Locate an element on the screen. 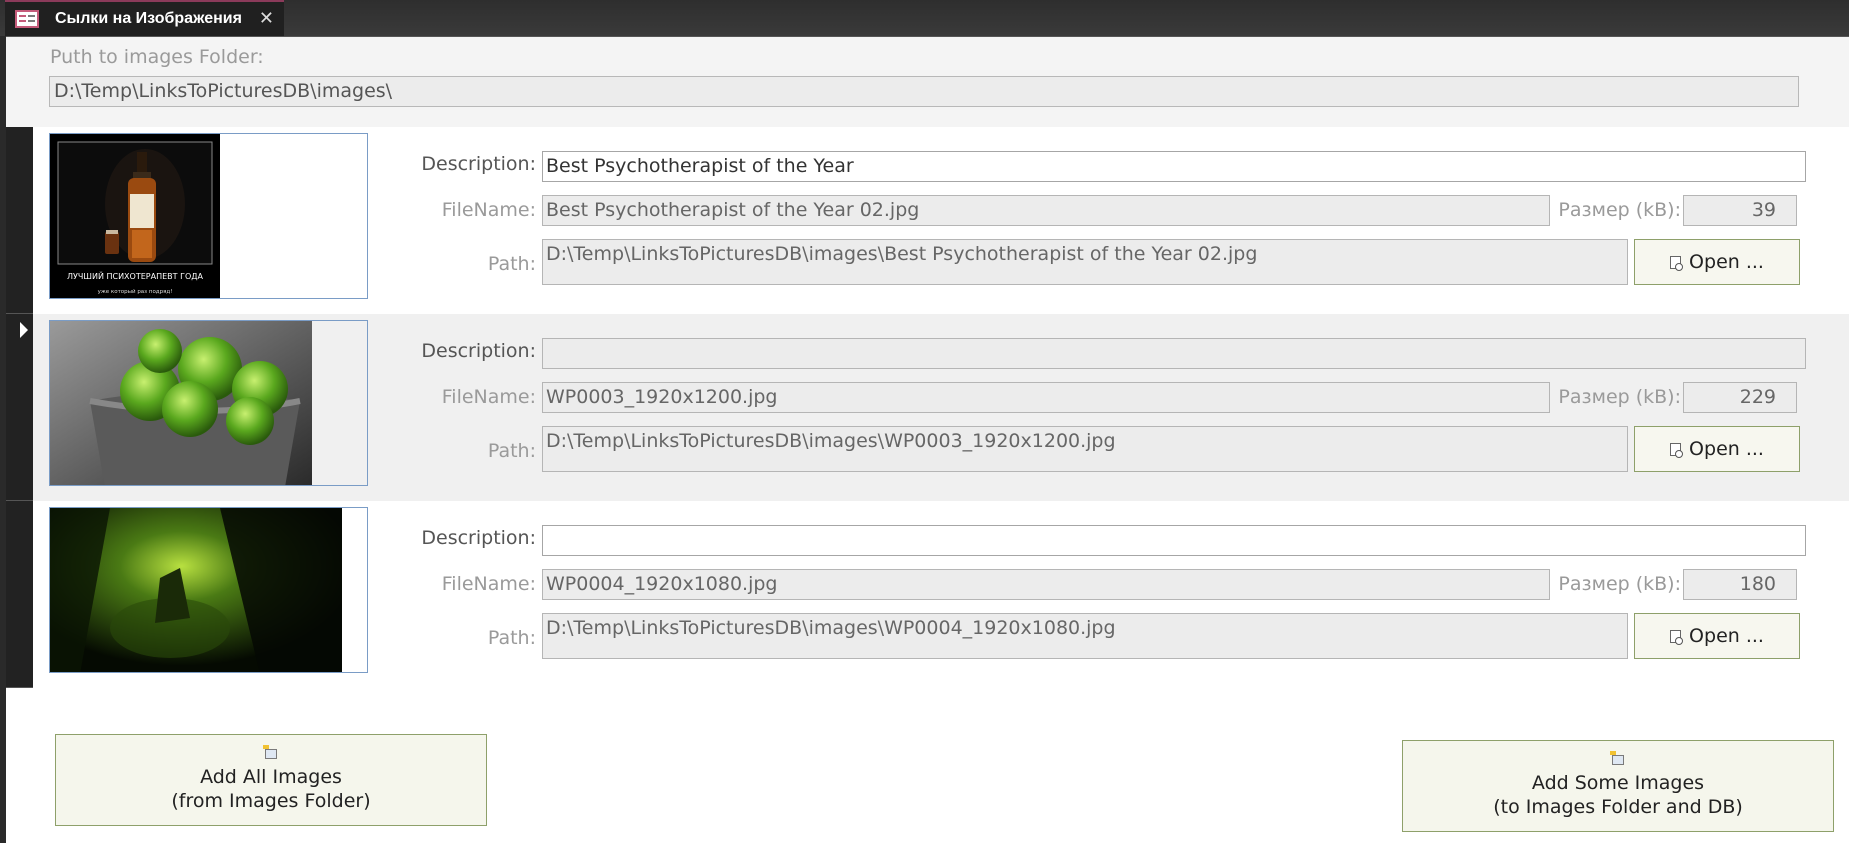 This screenshot has width=1849, height=843. add-some-label-line1: Add Some Images is located at coordinates (1618, 783).